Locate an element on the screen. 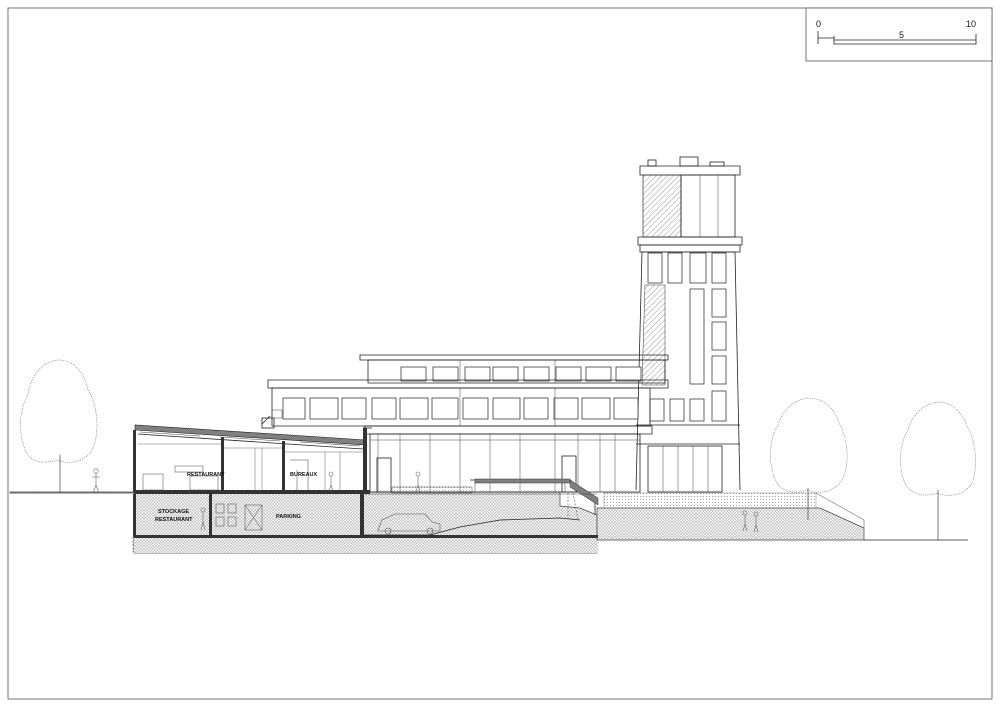 This screenshot has width=1000, height=707. room-label-stockage-line1: STOCKAGE is located at coordinates (173, 512).